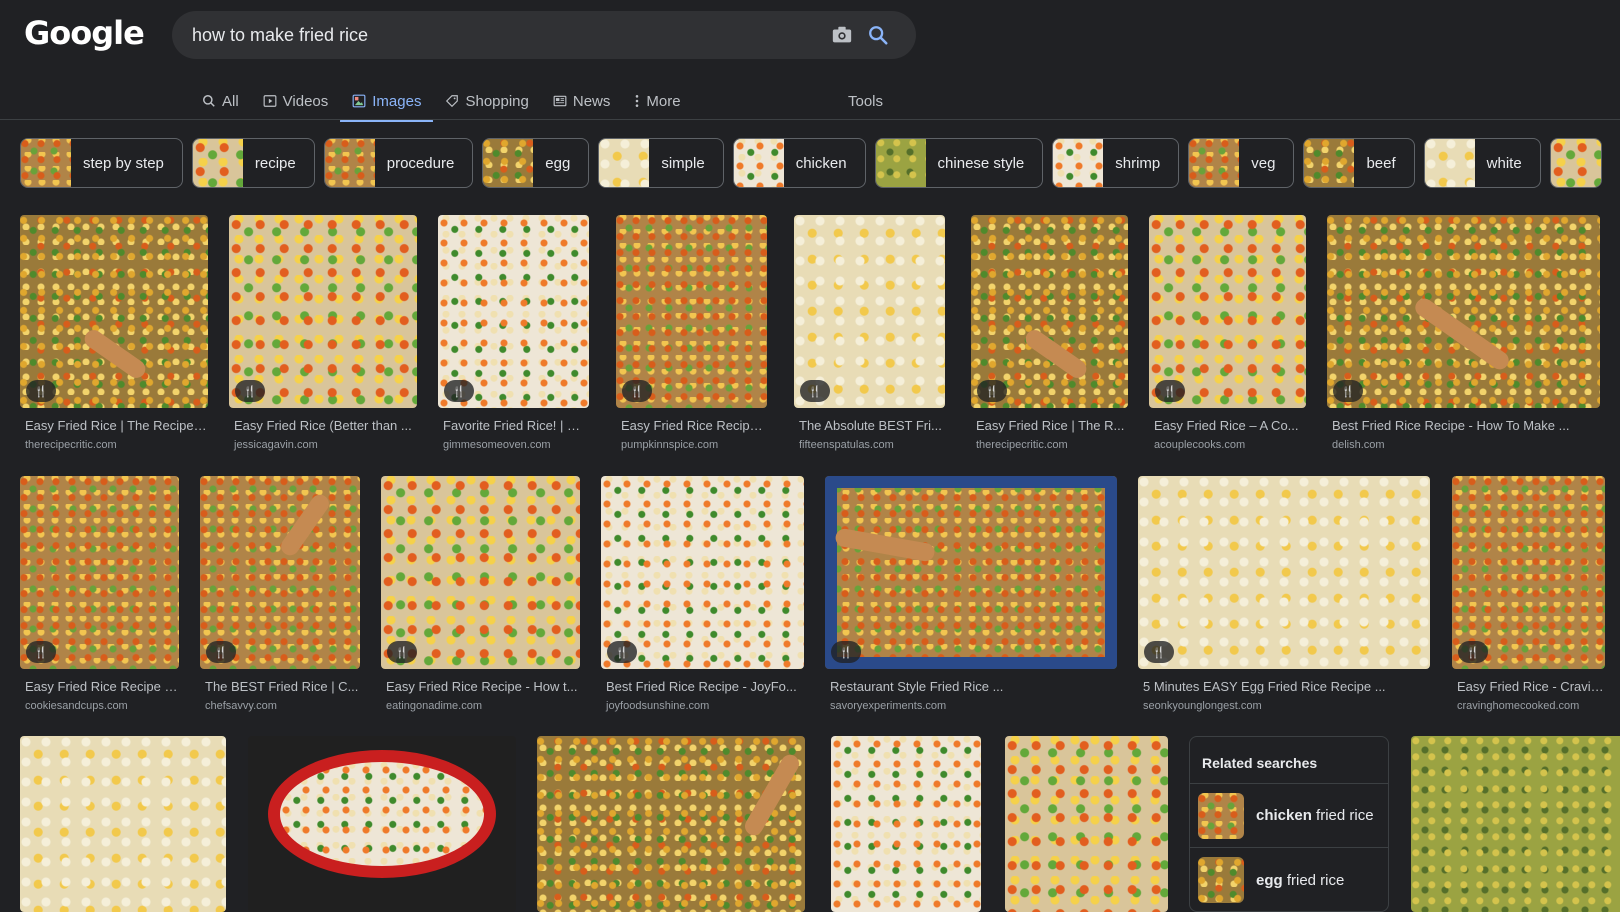 Image resolution: width=1620 pixels, height=912 pixels. I want to click on tab-images: Images, so click(387, 102).